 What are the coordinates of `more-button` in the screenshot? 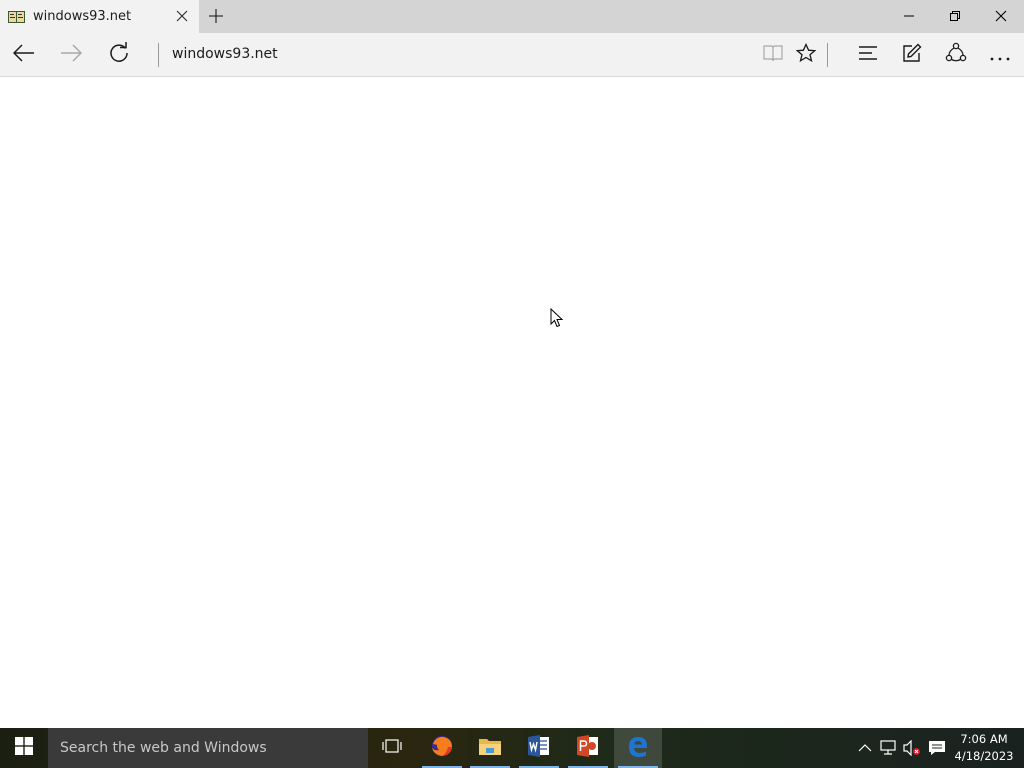 It's located at (1000, 55).